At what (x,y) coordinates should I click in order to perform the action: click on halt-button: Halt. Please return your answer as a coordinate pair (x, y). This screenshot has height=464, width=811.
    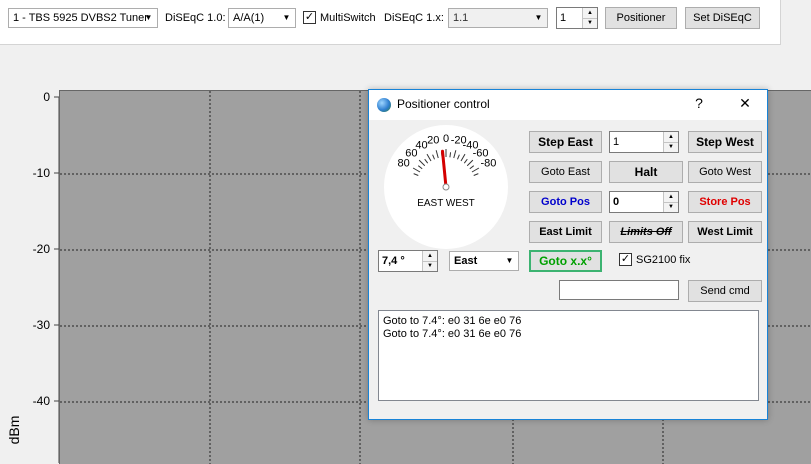
    Looking at the image, I should click on (646, 172).